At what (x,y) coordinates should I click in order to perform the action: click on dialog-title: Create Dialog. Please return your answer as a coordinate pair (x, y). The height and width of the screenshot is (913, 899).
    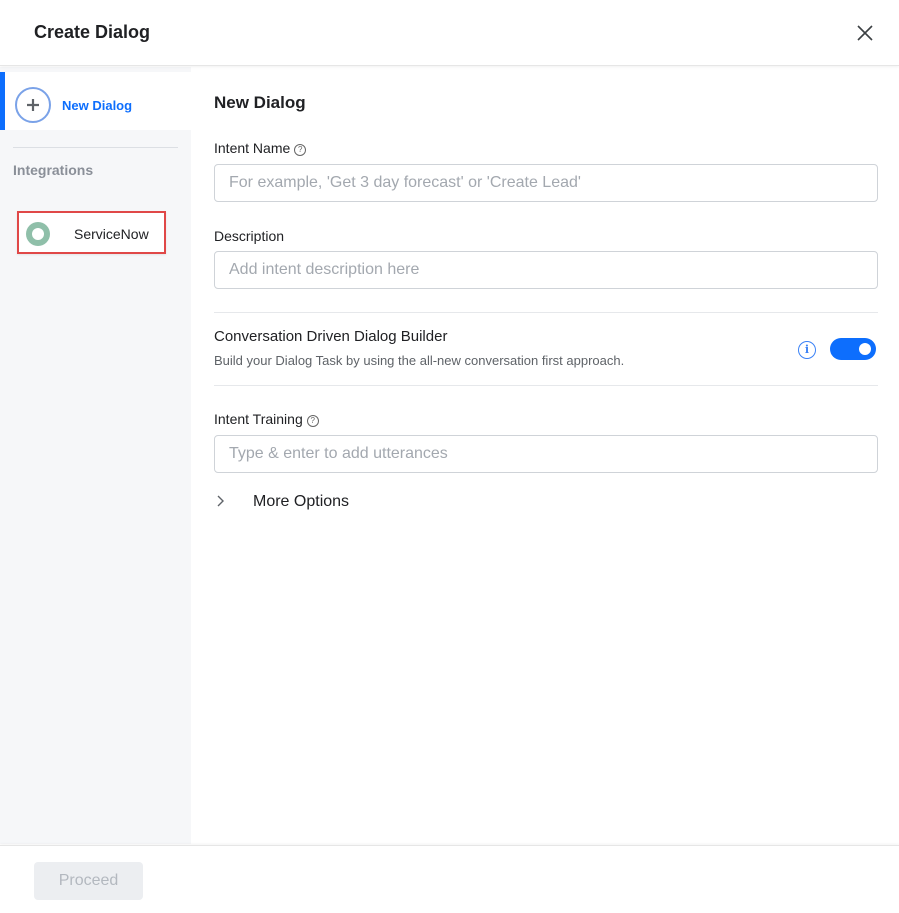
    Looking at the image, I should click on (92, 32).